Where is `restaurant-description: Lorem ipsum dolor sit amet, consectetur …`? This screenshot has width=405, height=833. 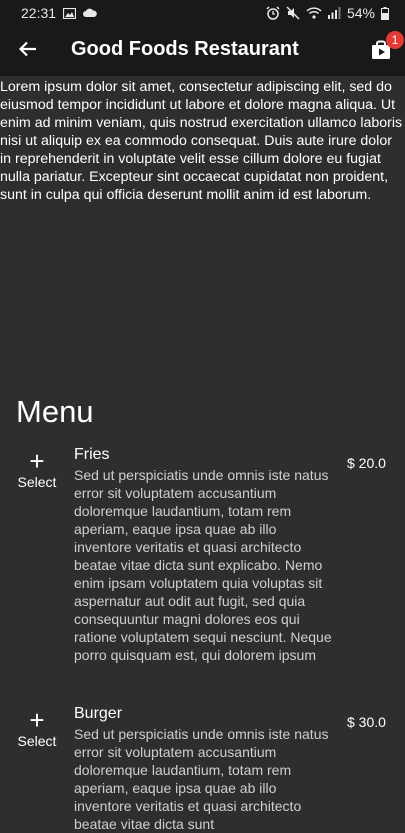 restaurant-description: Lorem ipsum dolor sit amet, consectetur … is located at coordinates (201, 141).